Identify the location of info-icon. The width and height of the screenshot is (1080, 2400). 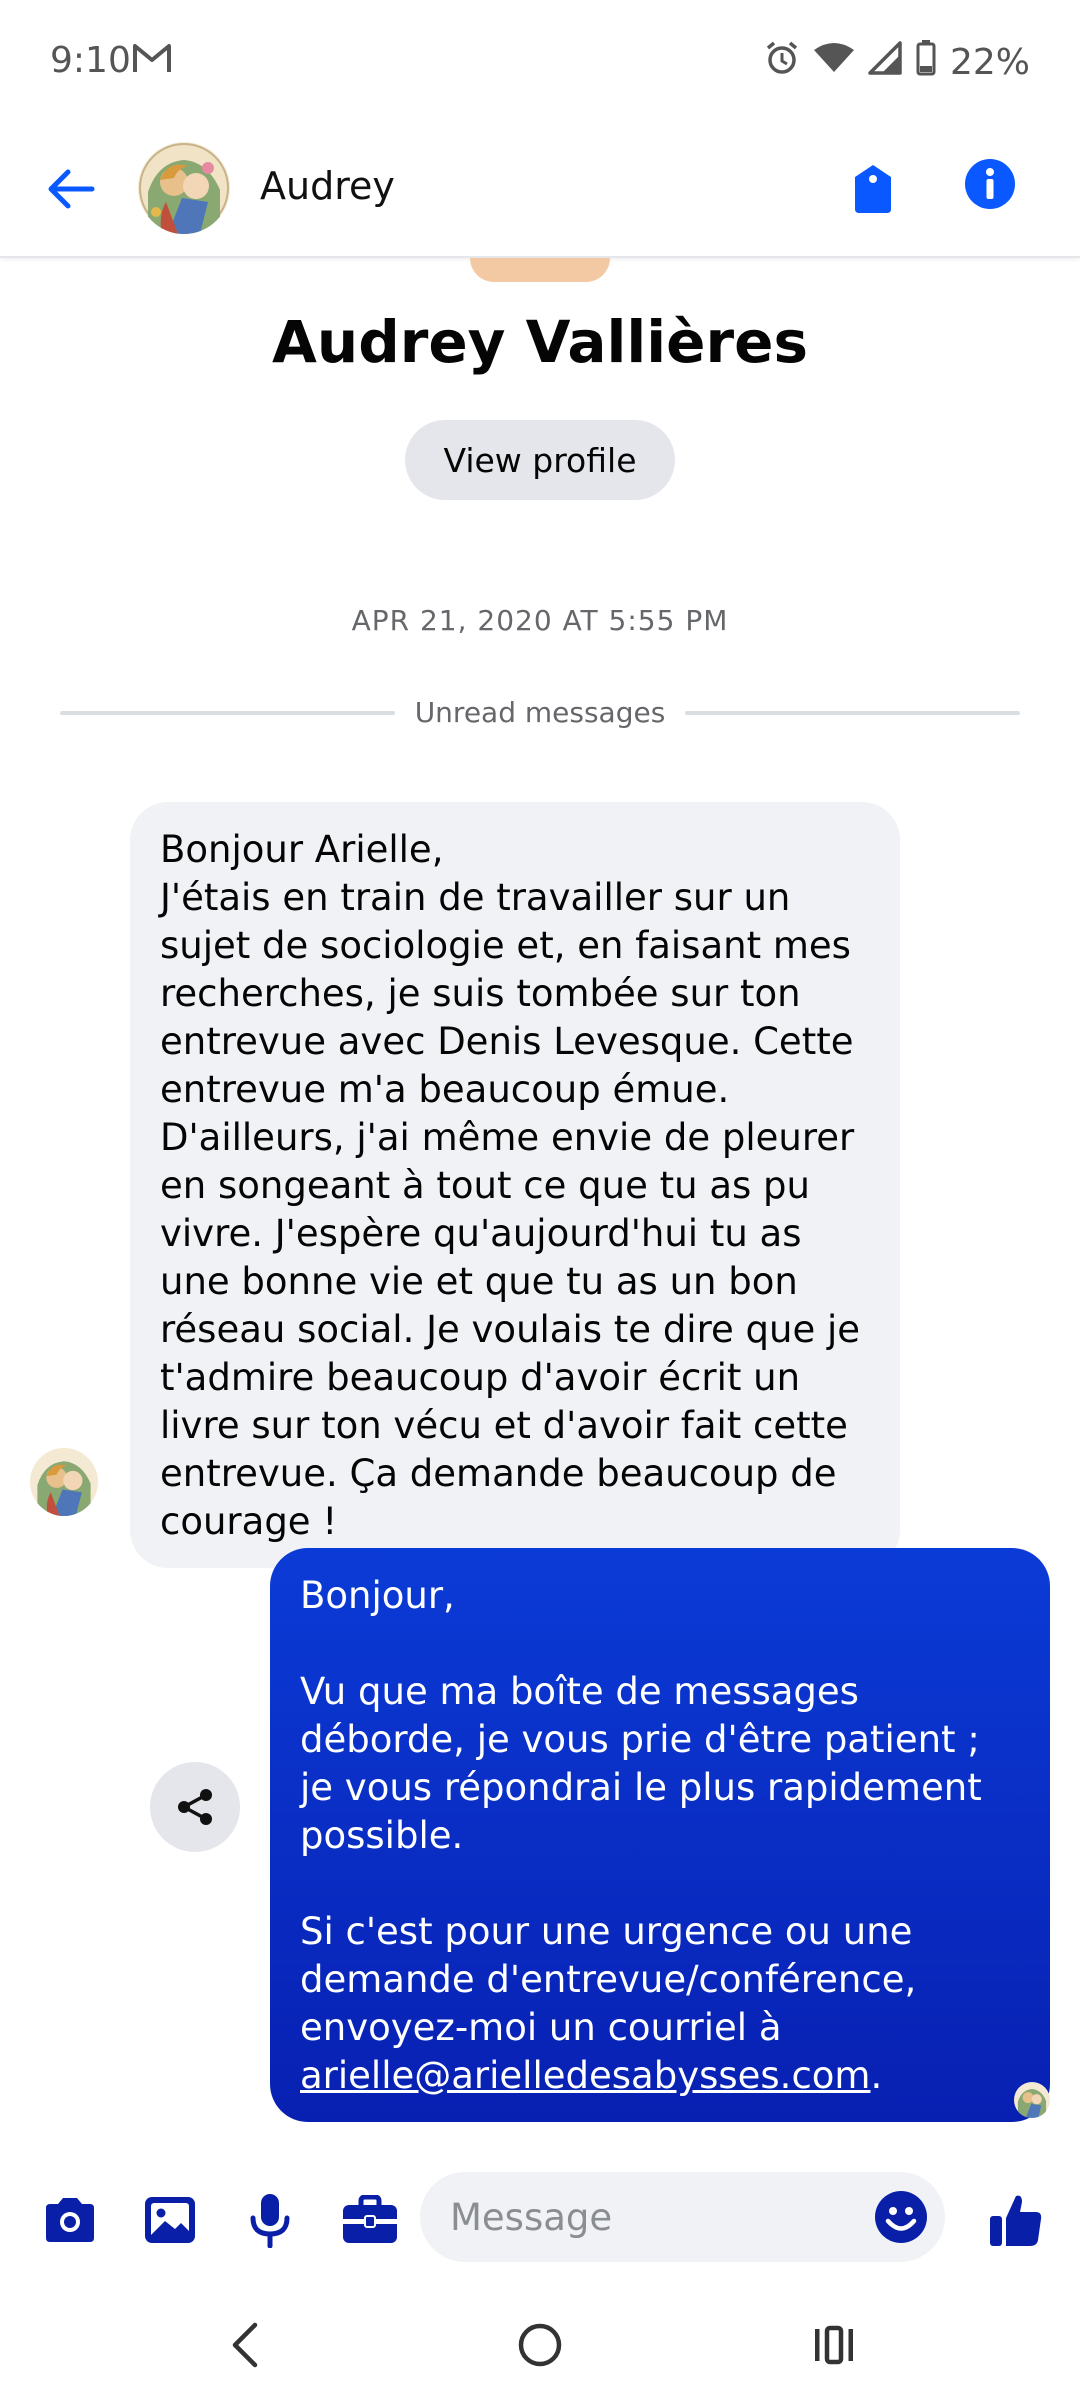
(990, 184).